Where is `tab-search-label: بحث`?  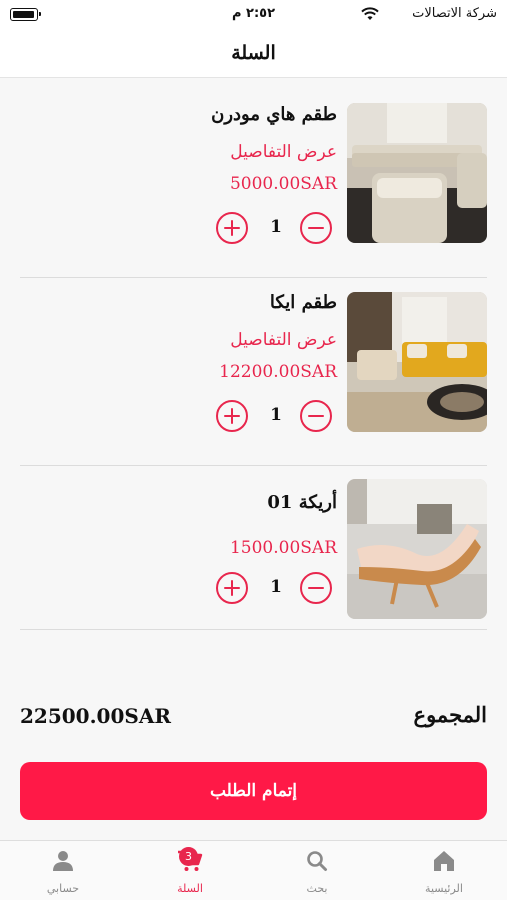
tab-search-label: بحث is located at coordinates (317, 888).